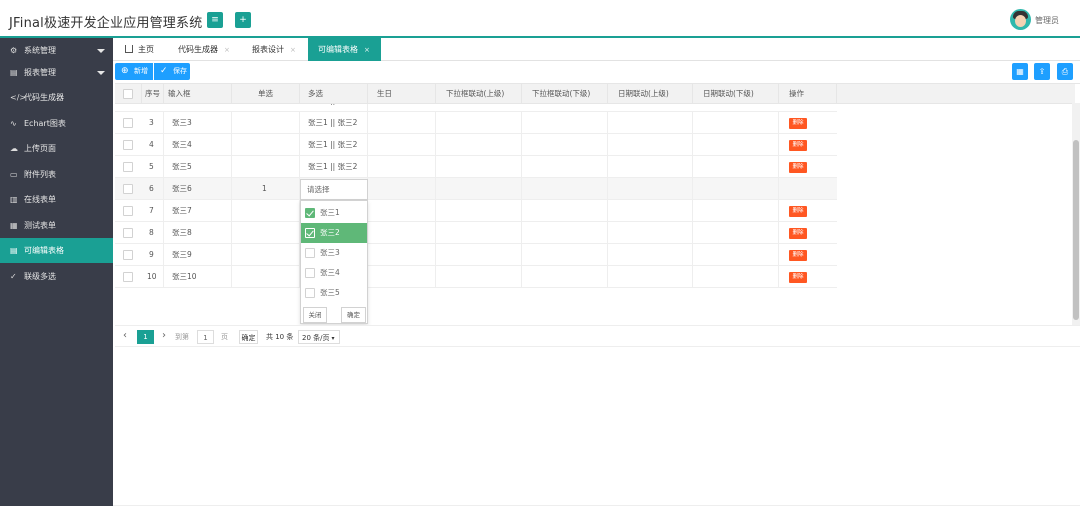  I want to click on tab-codegen: 代码生成器 ×, so click(204, 49).